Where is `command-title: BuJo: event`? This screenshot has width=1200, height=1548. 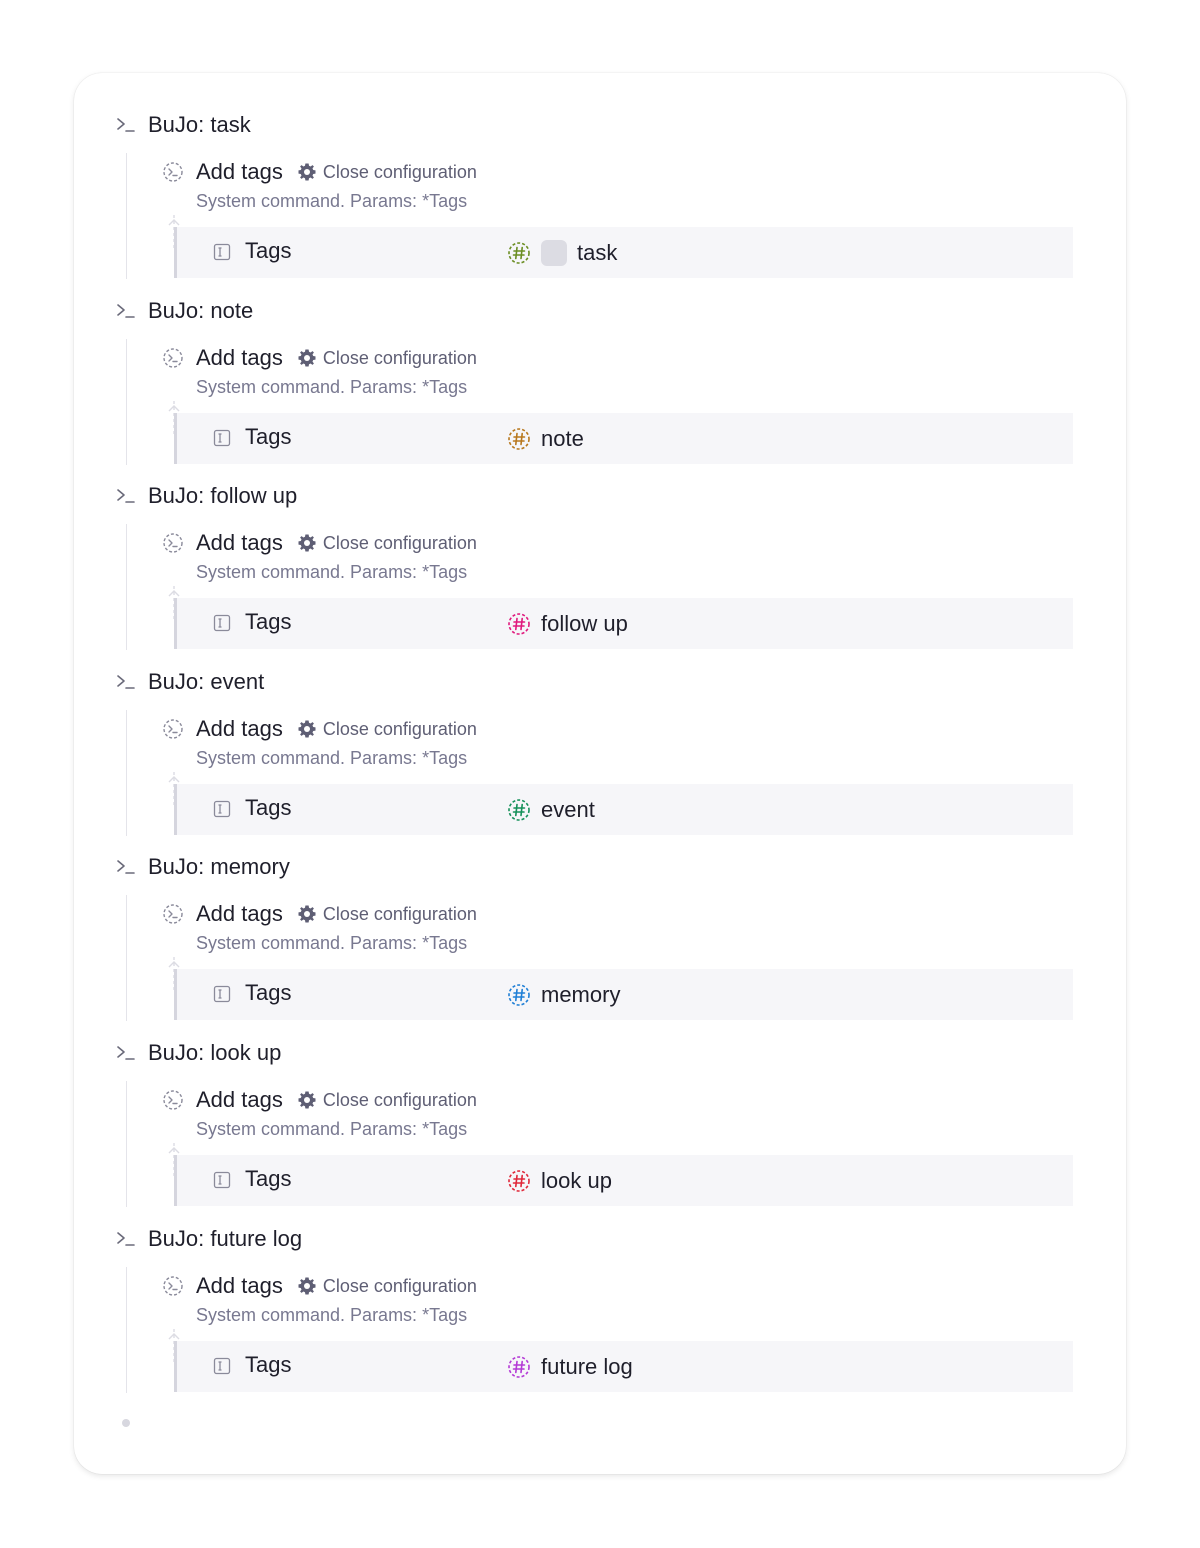 command-title: BuJo: event is located at coordinates (206, 681).